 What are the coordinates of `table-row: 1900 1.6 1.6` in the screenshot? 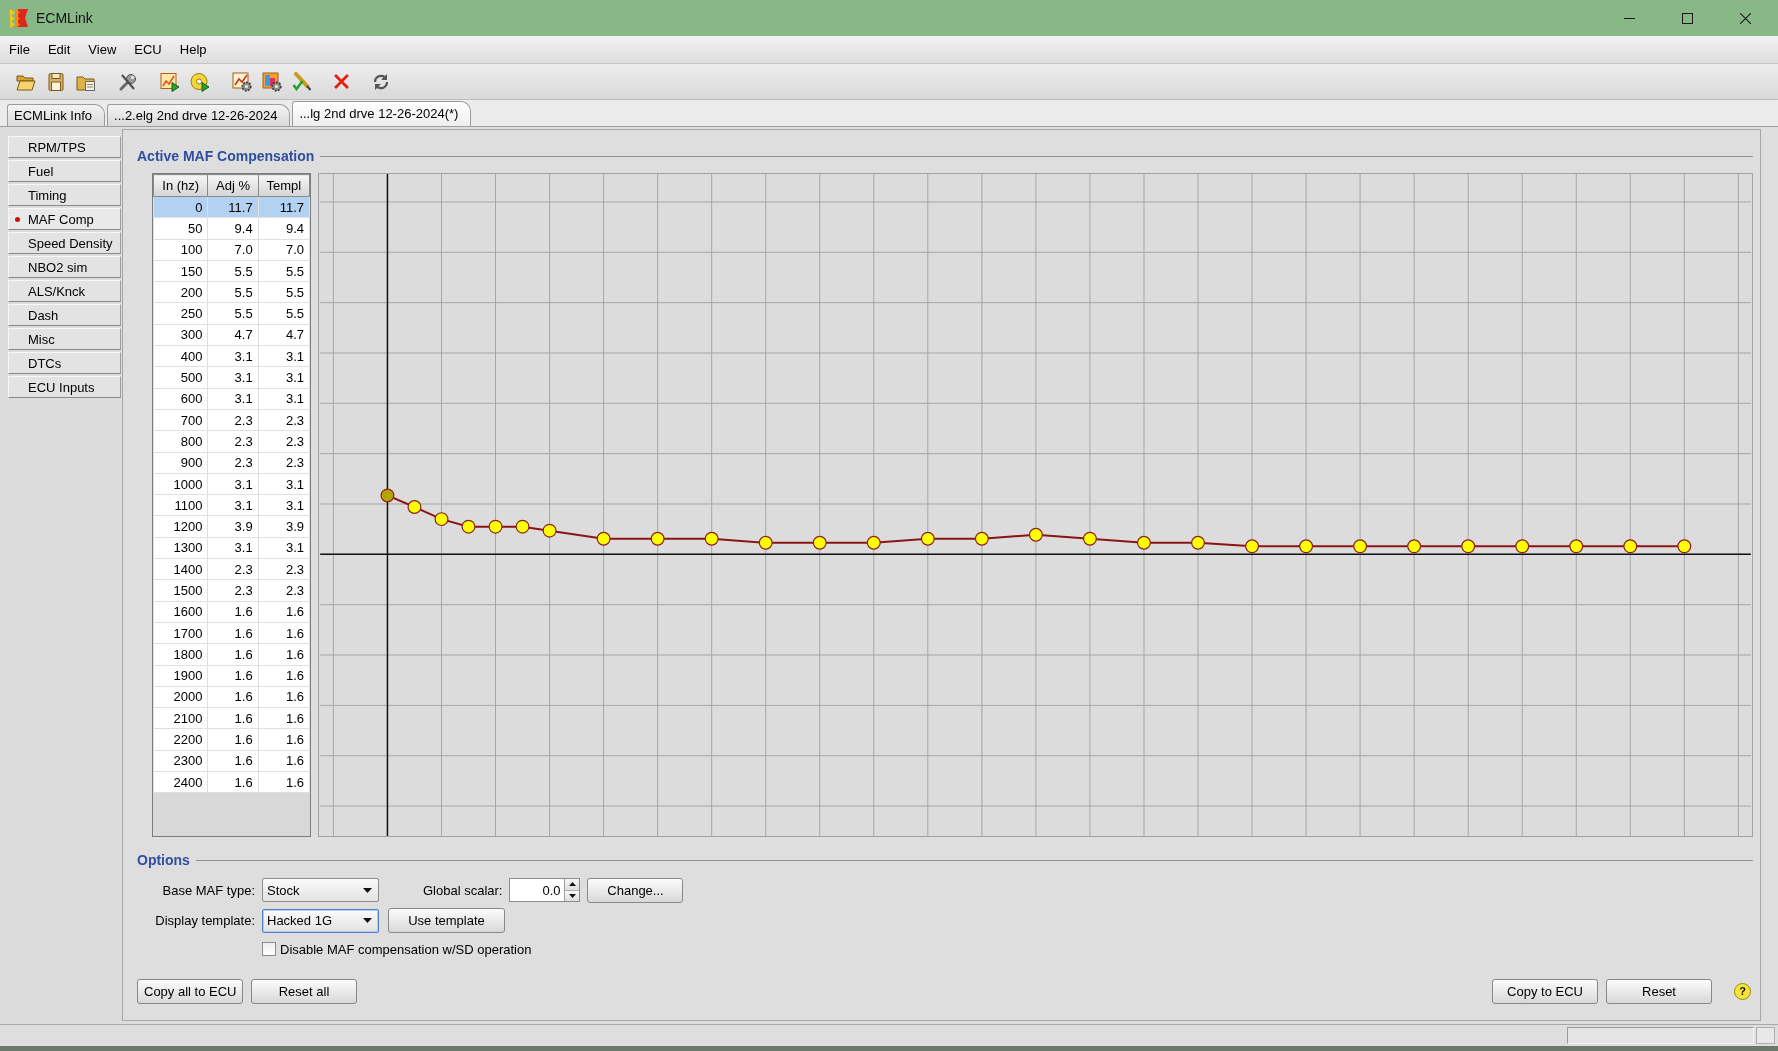 It's located at (231, 676).